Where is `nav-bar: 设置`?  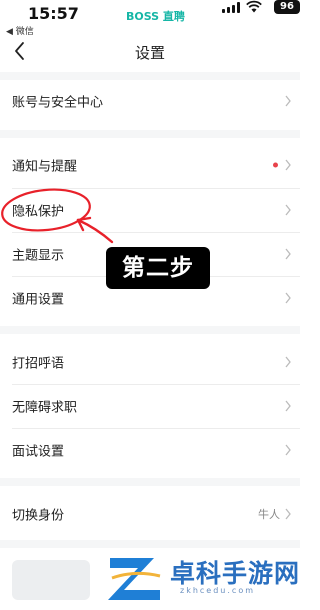 nav-bar: 设置 is located at coordinates (150, 53).